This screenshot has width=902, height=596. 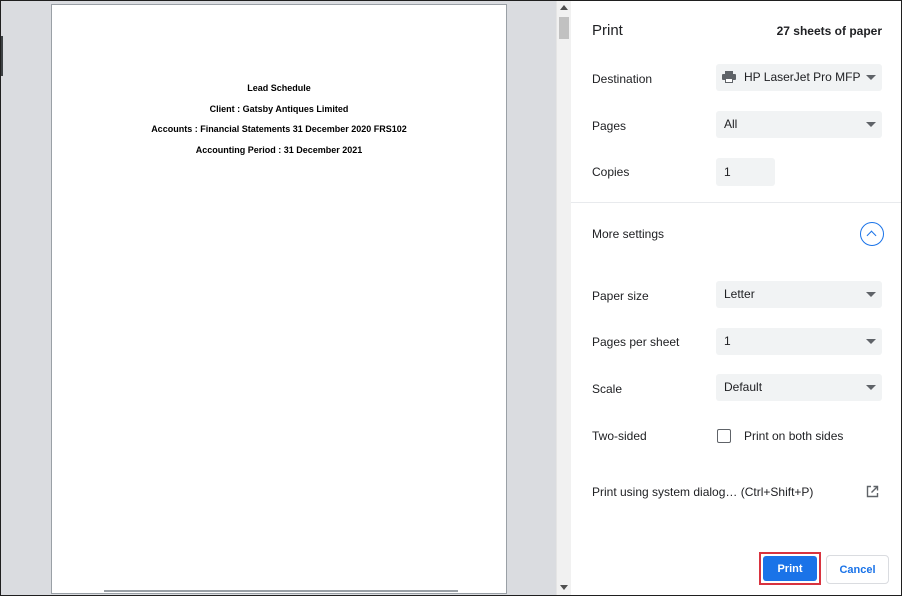 I want to click on document-period: Accounting Period : 31 December 2021, so click(x=279, y=149).